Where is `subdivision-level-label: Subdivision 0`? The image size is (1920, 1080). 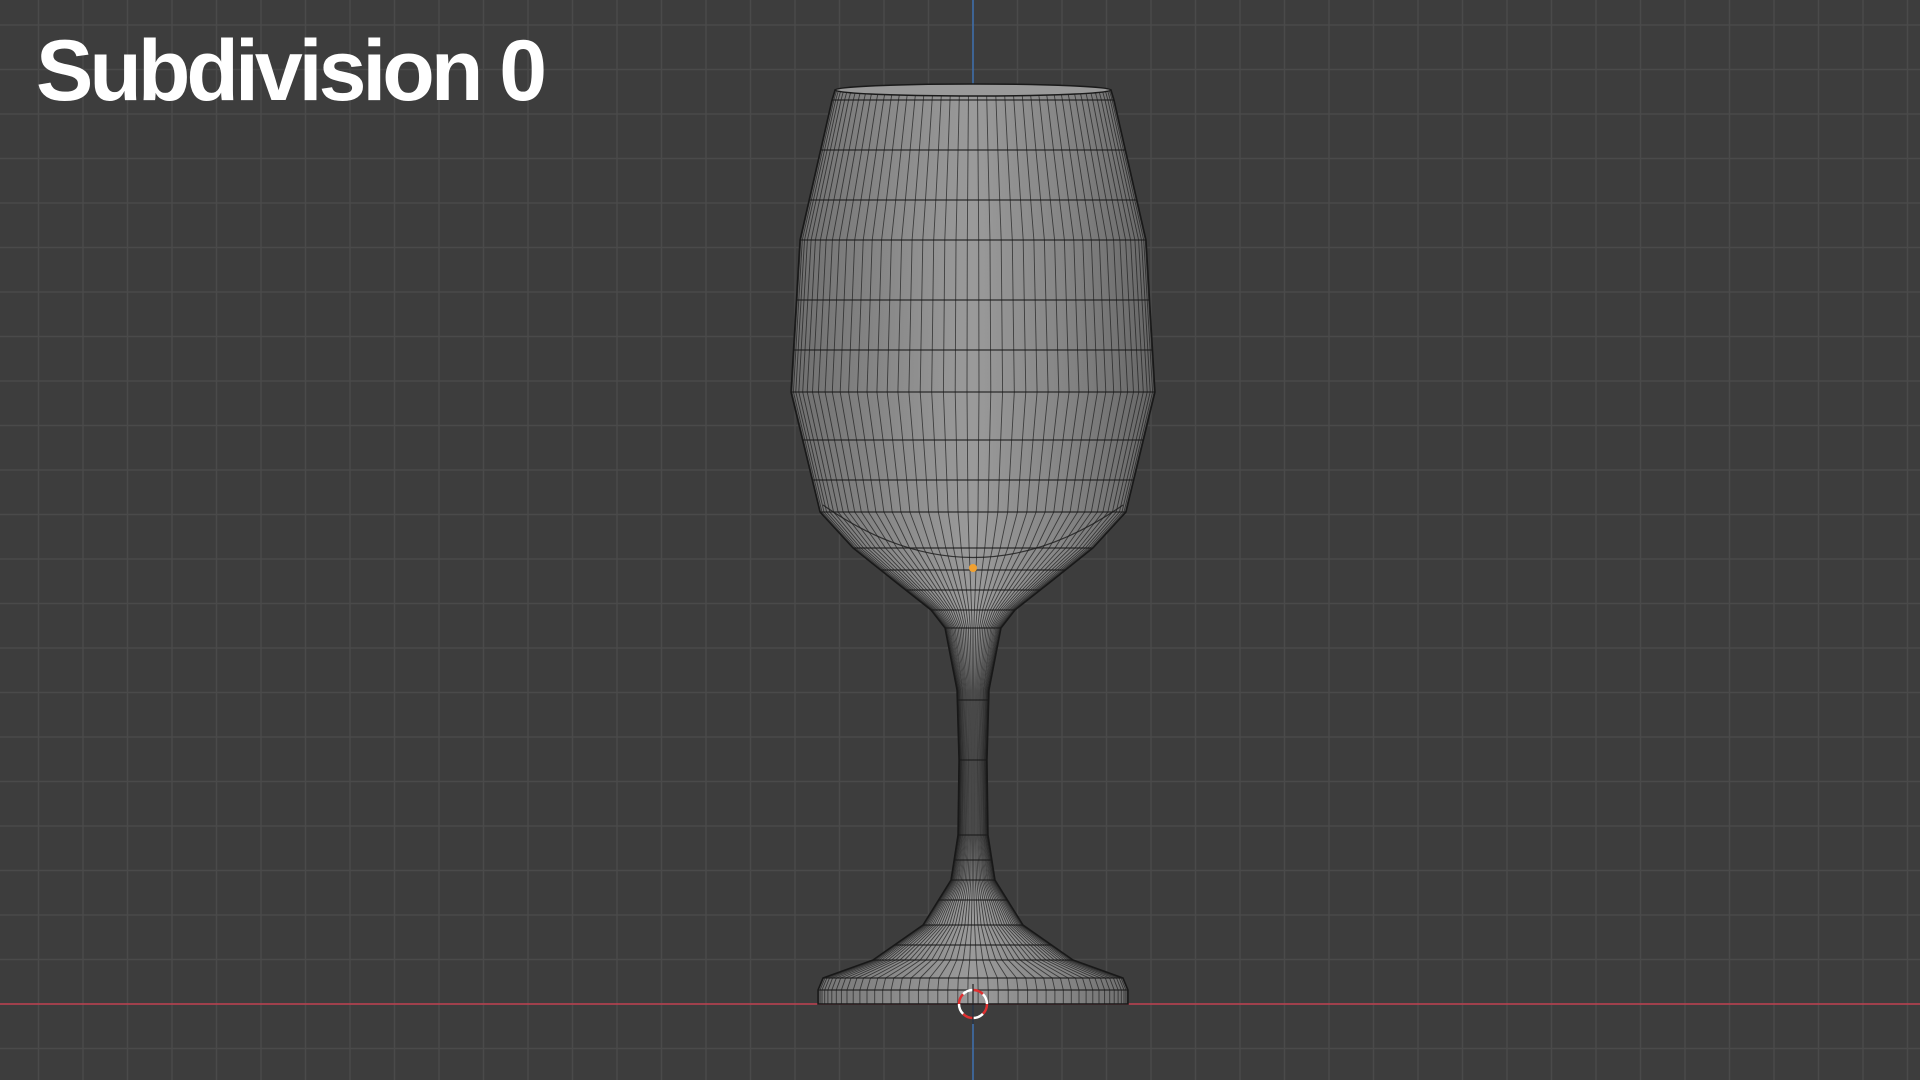 subdivision-level-label: Subdivision 0 is located at coordinates (291, 71).